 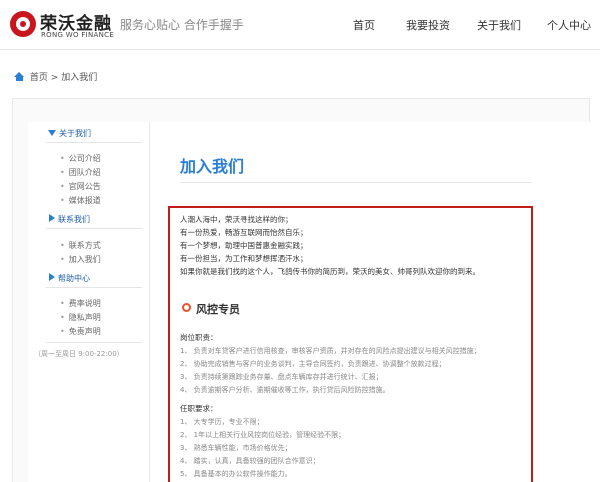 I want to click on requirement-item: 1、 大专学历，专业不限；, so click(x=222, y=422).